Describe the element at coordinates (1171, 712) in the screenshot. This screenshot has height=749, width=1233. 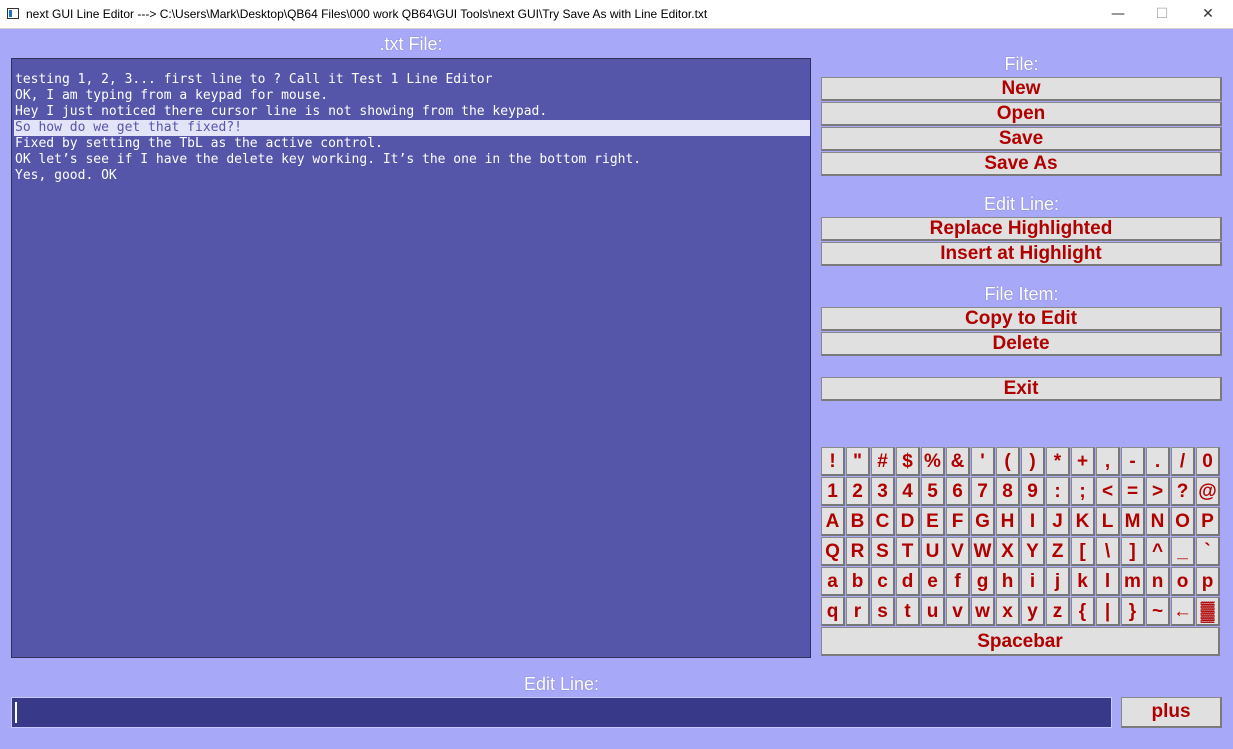
I see `plus-button: plus` at that location.